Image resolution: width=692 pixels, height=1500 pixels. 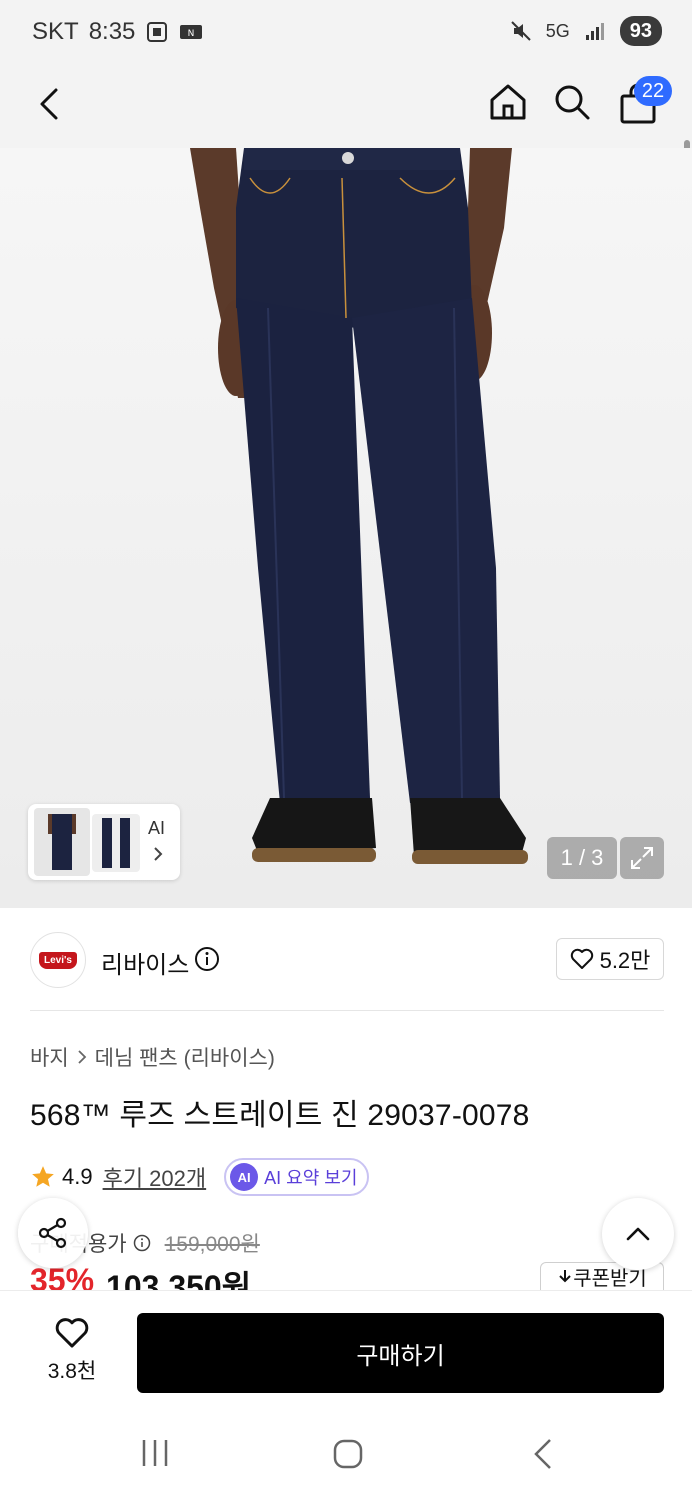 I want to click on status-right: 5G 93, so click(x=586, y=31).